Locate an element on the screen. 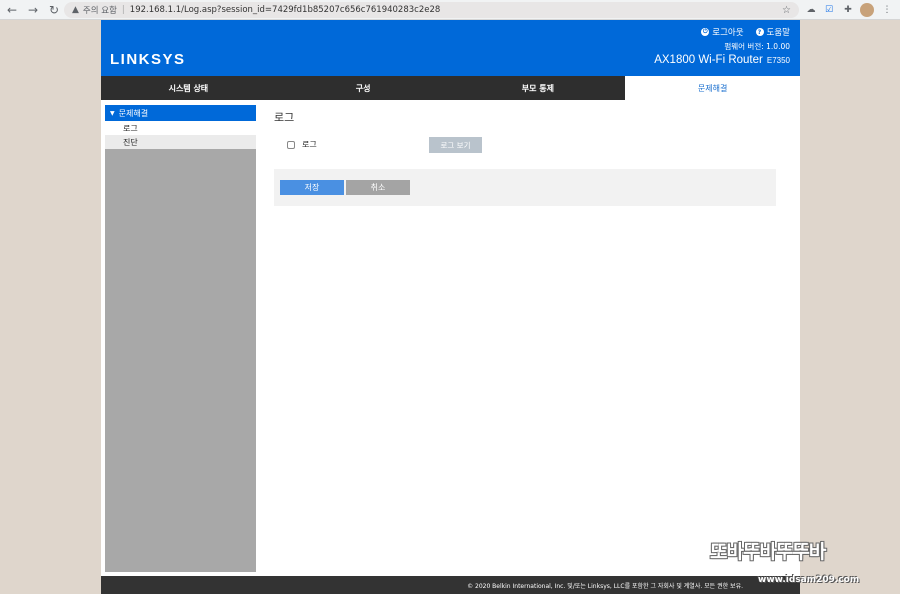 The height and width of the screenshot is (594, 900). tab-parental-control: 부모 통제 is located at coordinates (538, 88).